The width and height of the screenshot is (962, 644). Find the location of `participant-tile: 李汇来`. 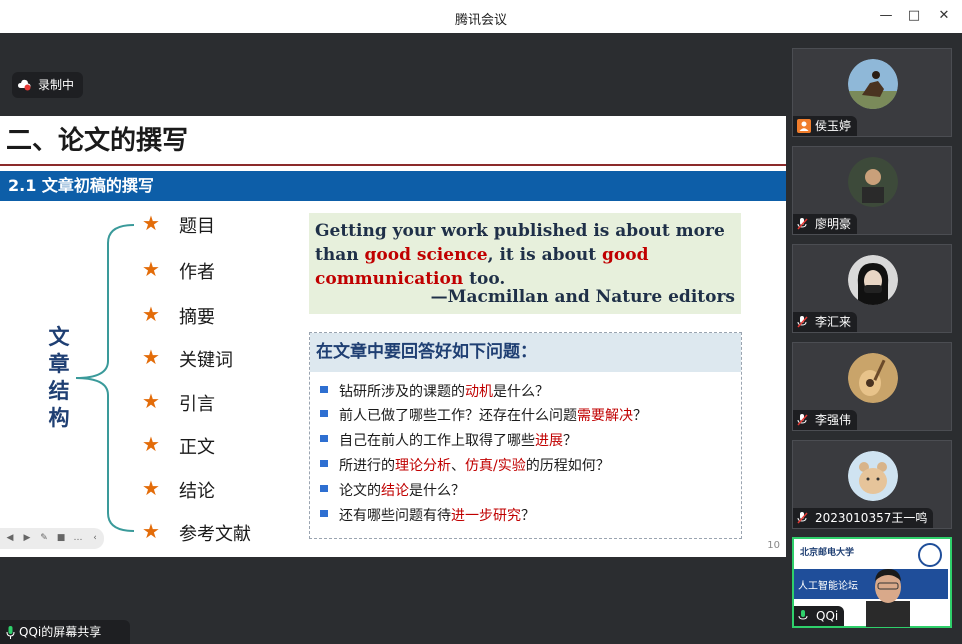

participant-tile: 李汇来 is located at coordinates (872, 288).